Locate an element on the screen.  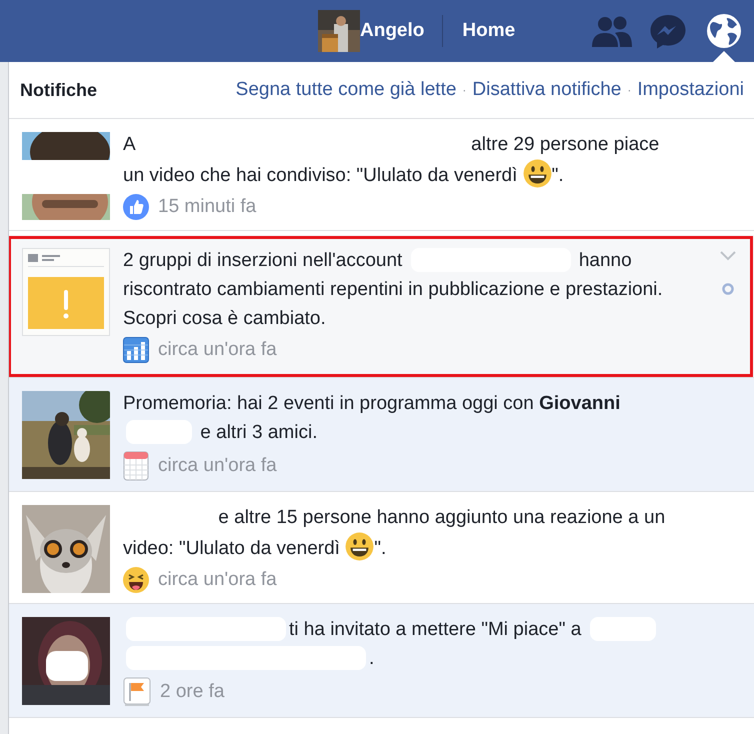
panel-action-link: Segna tutte come già lette is located at coordinates (346, 90).